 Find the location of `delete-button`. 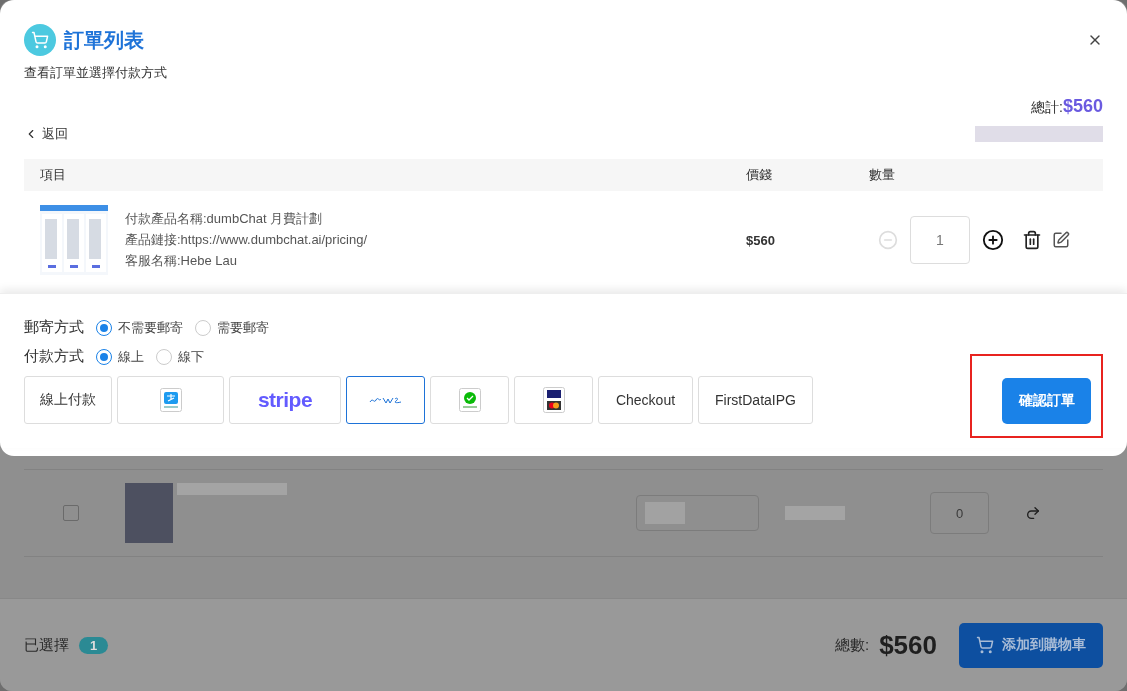

delete-button is located at coordinates (1032, 240).